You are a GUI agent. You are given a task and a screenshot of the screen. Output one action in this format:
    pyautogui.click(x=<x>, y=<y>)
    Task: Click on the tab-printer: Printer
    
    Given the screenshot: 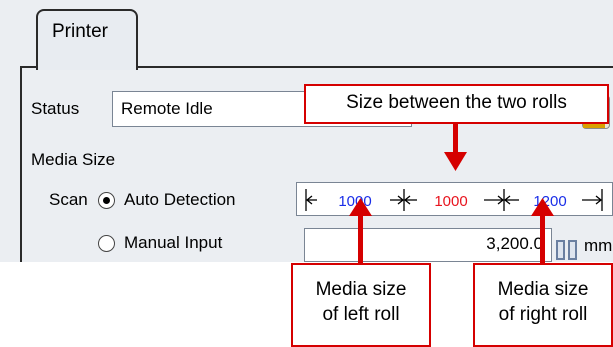 What is the action you would take?
    pyautogui.click(x=87, y=39)
    